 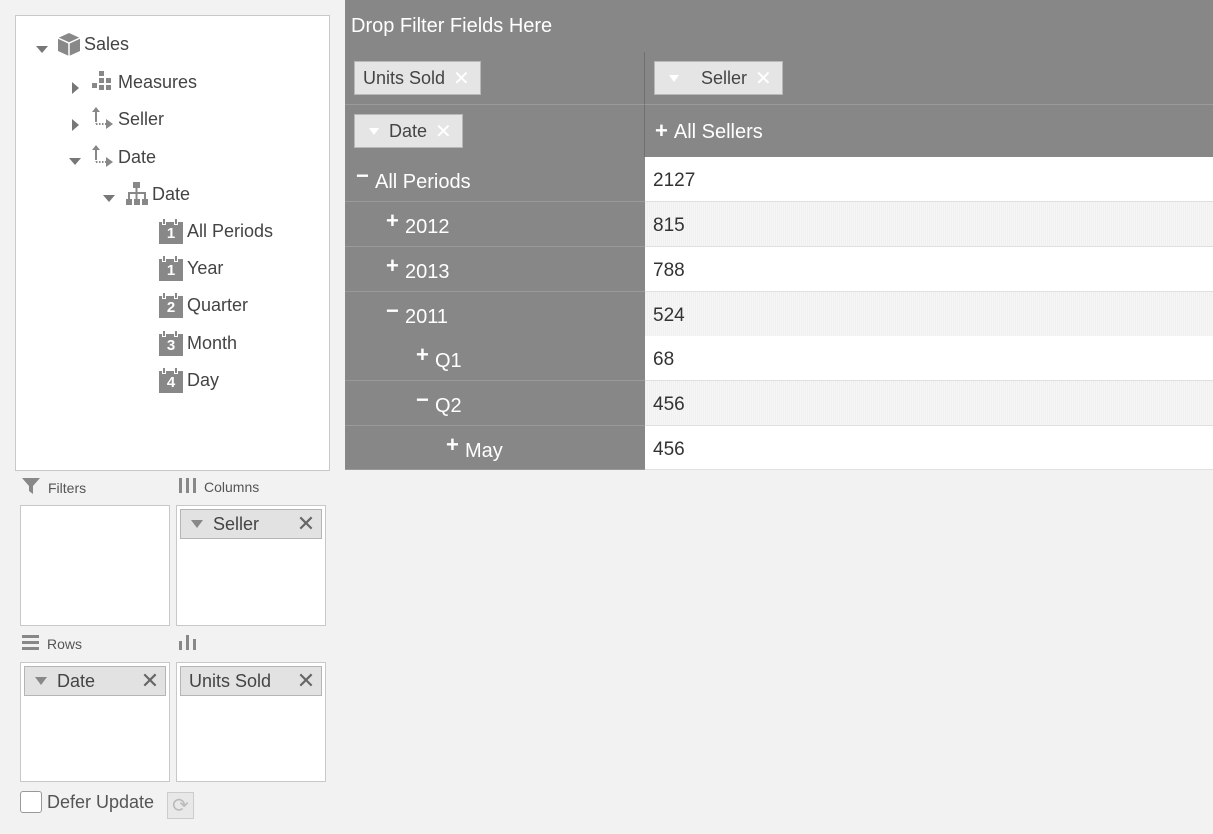 I want to click on filters-label: Filters, so click(x=67, y=487).